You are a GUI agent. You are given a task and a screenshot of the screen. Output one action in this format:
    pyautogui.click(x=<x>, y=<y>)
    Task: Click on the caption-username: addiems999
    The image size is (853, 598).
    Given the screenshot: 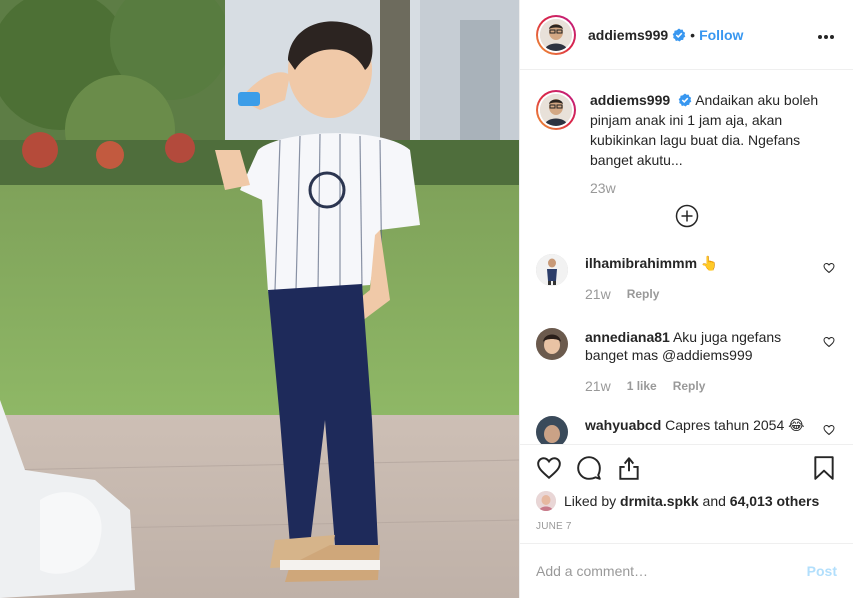 What is the action you would take?
    pyautogui.click(x=630, y=100)
    